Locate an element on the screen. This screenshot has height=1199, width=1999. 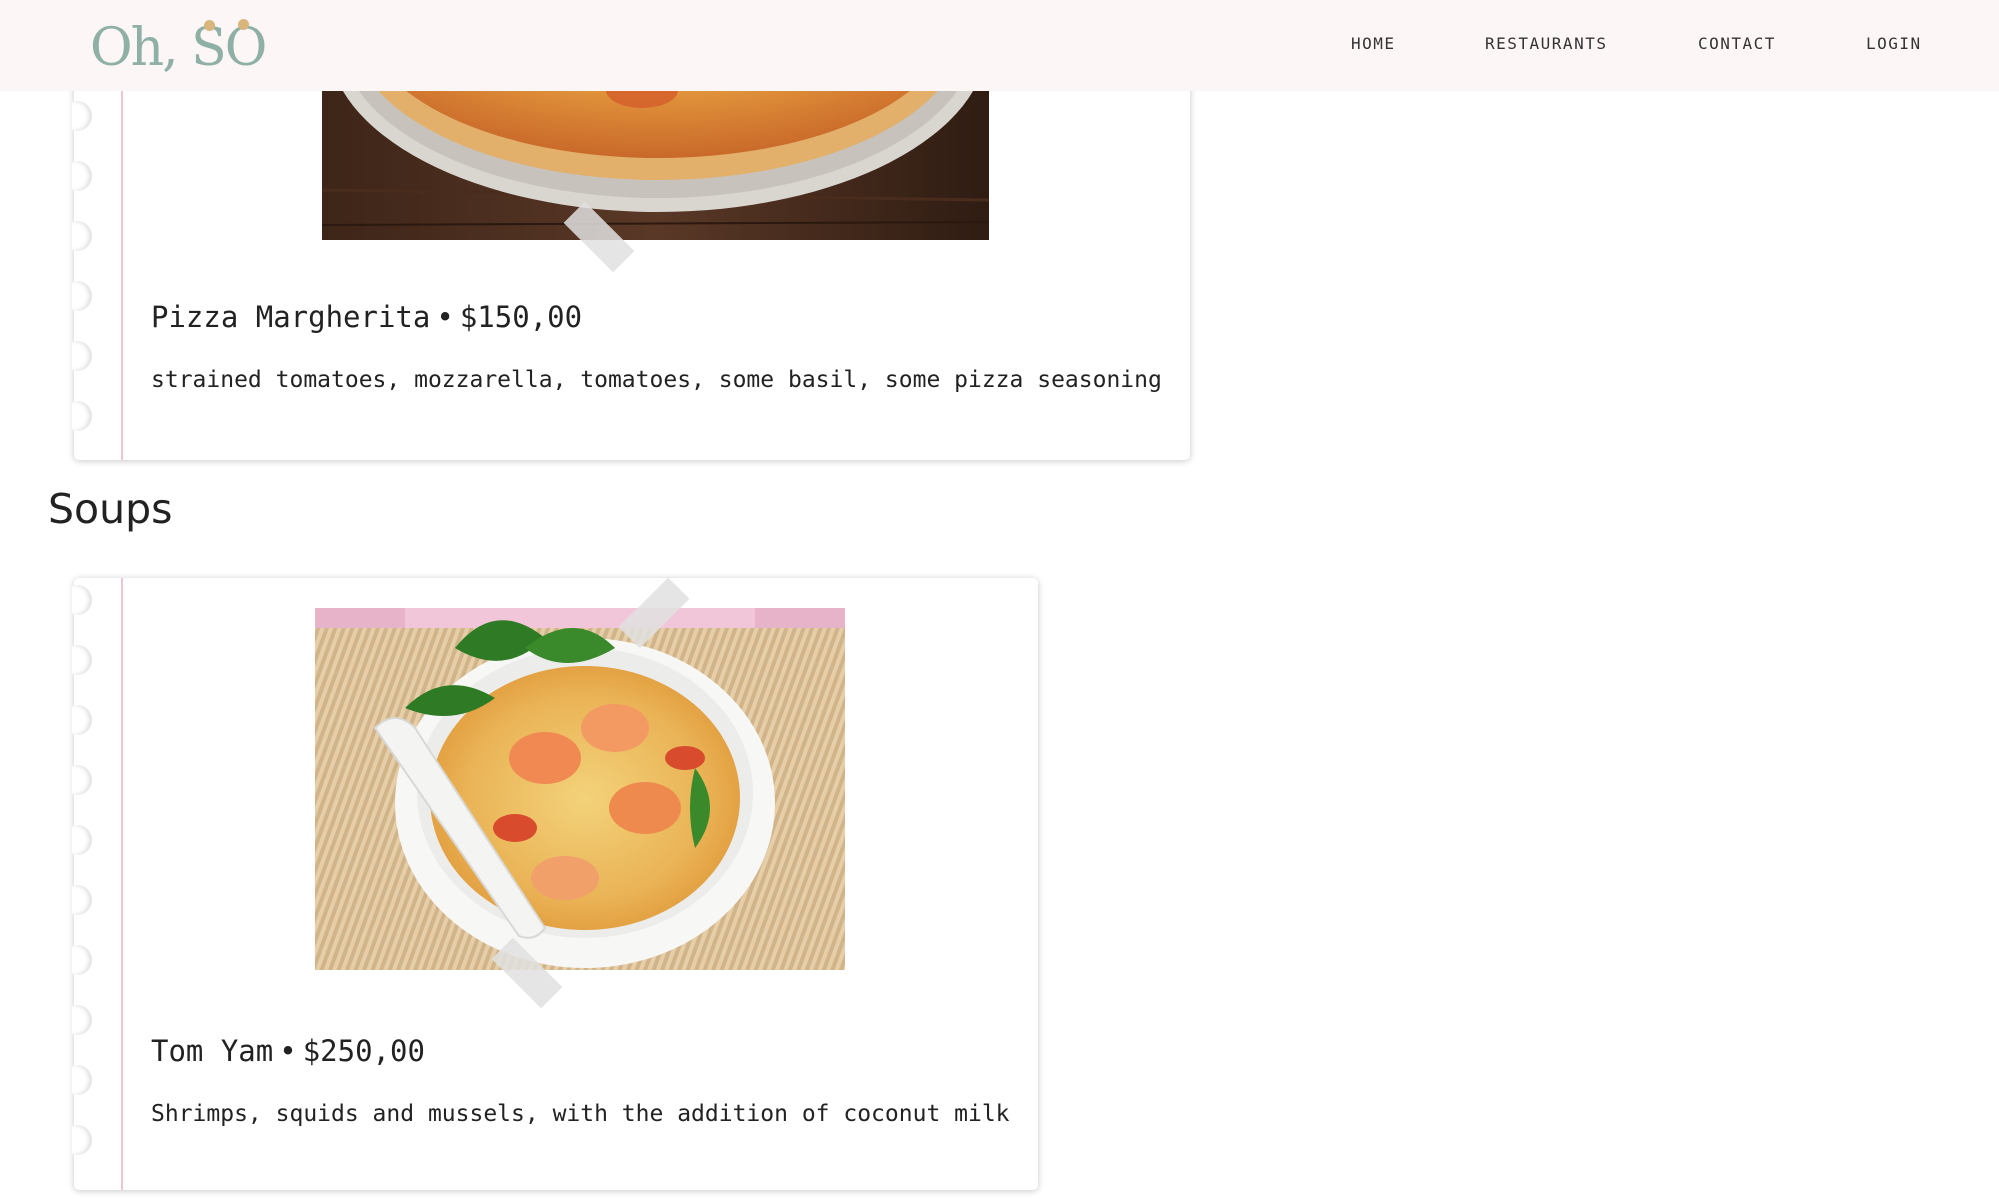
tom-yam-photo is located at coordinates (580, 789).